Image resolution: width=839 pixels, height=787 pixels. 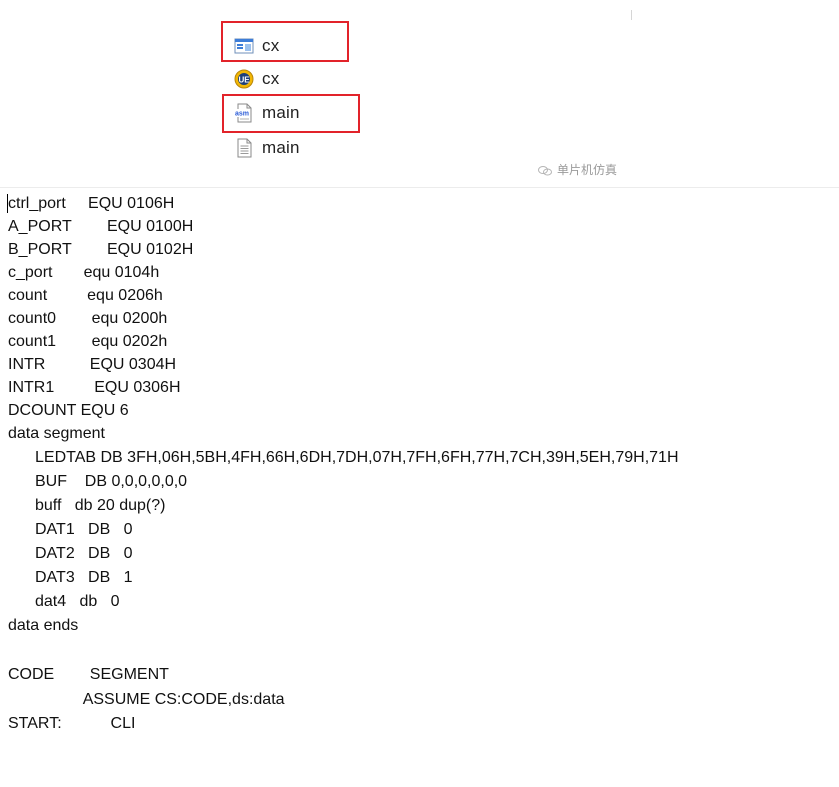 What do you see at coordinates (100, 505) in the screenshot?
I see `code-line: buff db 20 dup(?)` at bounding box center [100, 505].